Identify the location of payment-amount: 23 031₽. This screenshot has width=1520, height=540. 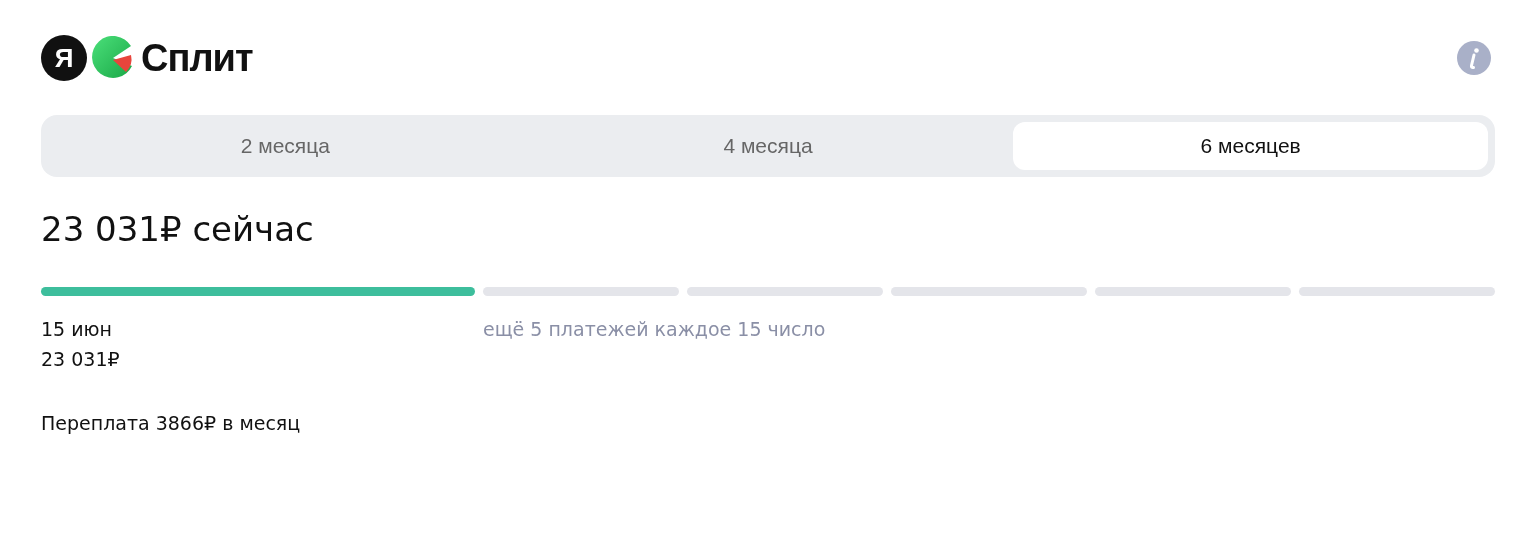
(81, 359).